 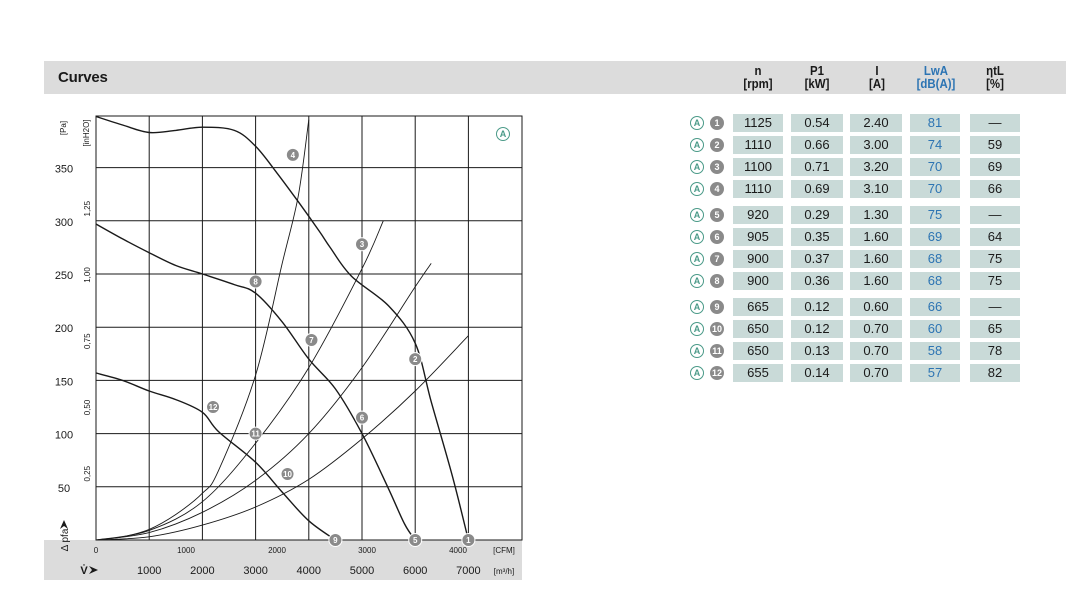 I want to click on operating-point-label: 10, so click(x=287, y=474).